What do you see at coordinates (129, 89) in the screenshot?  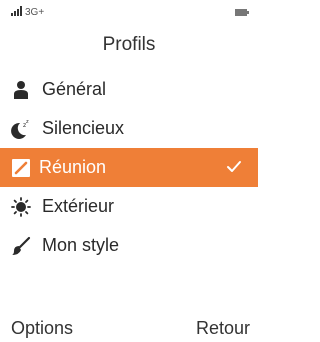 I see `profile-item-general: Général` at bounding box center [129, 89].